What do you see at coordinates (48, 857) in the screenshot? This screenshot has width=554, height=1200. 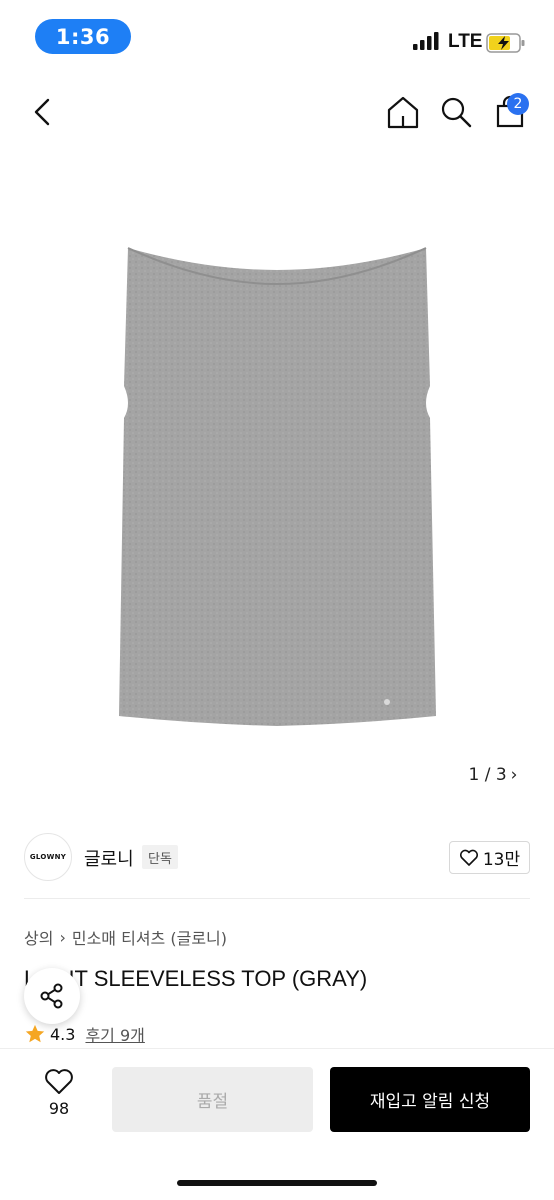 I see `brand-logo: GLOWNY` at bounding box center [48, 857].